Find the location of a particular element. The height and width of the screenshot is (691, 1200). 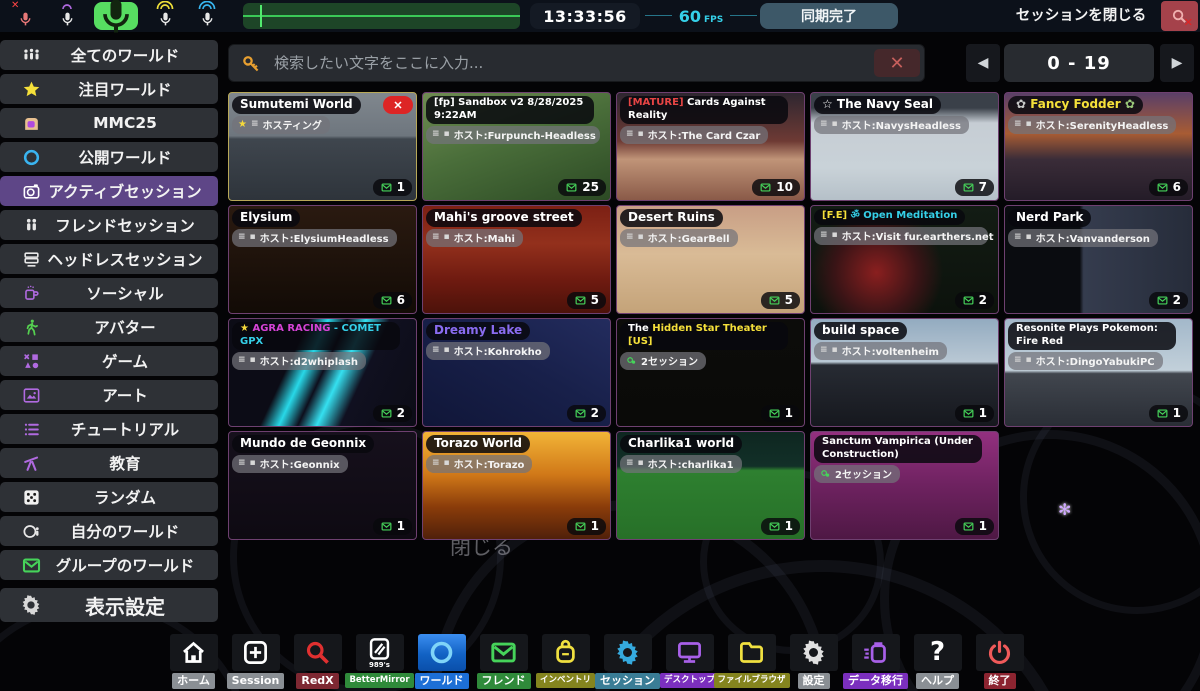

mic-range-medium is located at coordinates (165, 15).